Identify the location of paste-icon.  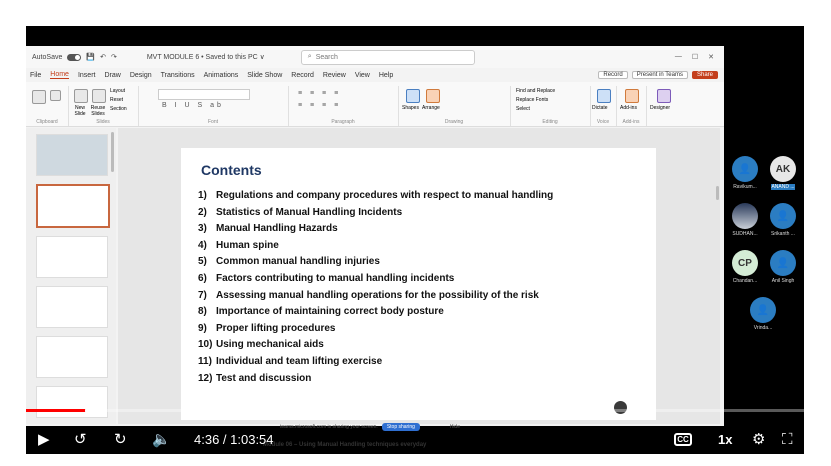
(39, 97).